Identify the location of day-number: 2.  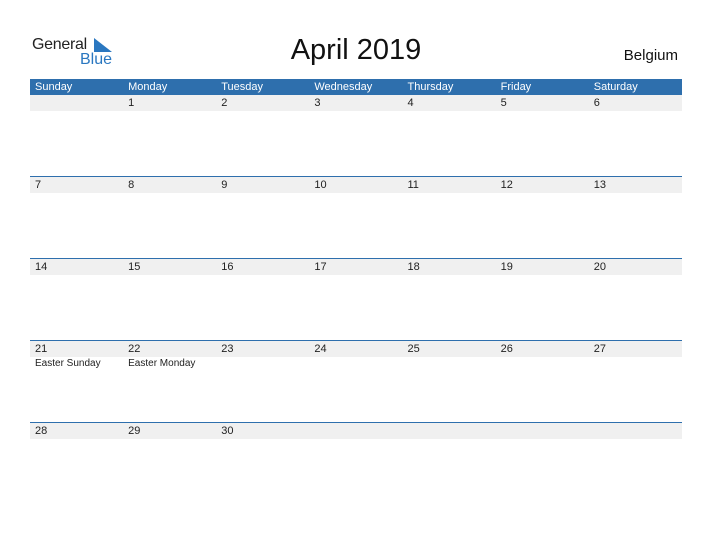
(224, 103).